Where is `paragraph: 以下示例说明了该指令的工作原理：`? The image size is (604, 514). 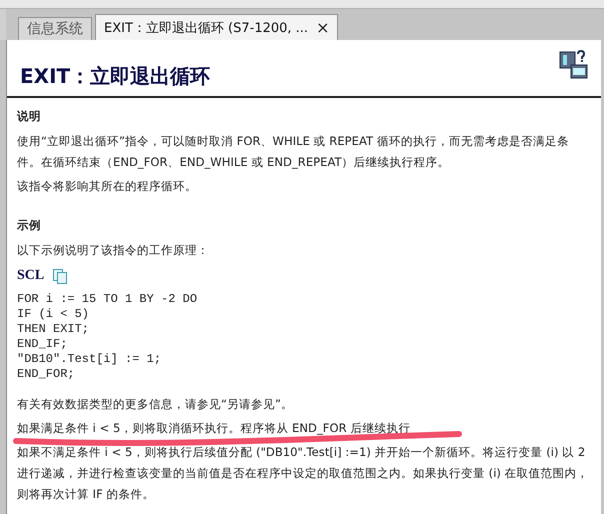
paragraph: 以下示例说明了该指令的工作原理： is located at coordinates (113, 250).